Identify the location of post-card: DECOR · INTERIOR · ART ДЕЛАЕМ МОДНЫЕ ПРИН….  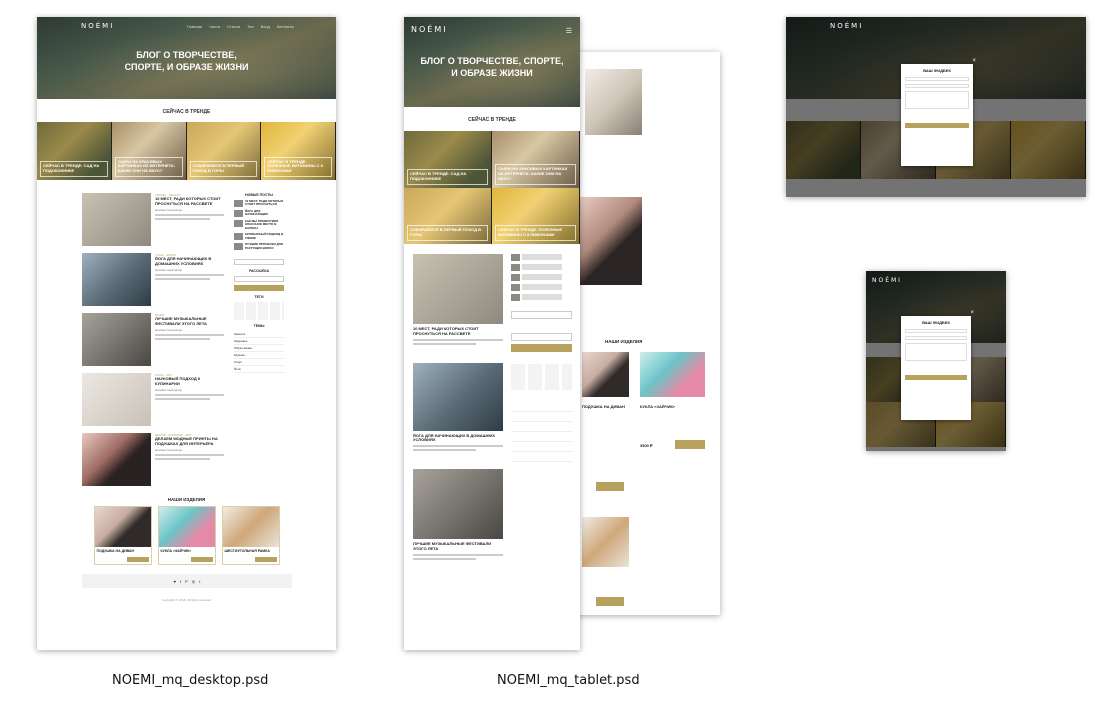
(153, 459).